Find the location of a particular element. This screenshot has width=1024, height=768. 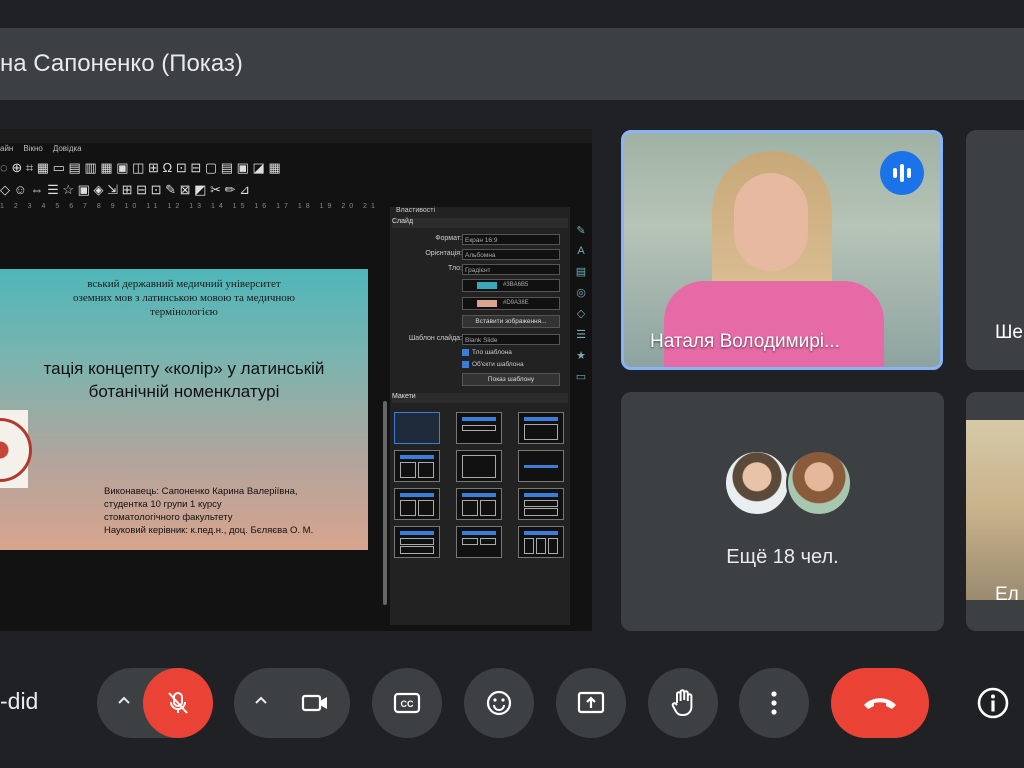

more-participants-tile: Ещё 18 чел. is located at coordinates (782, 511).